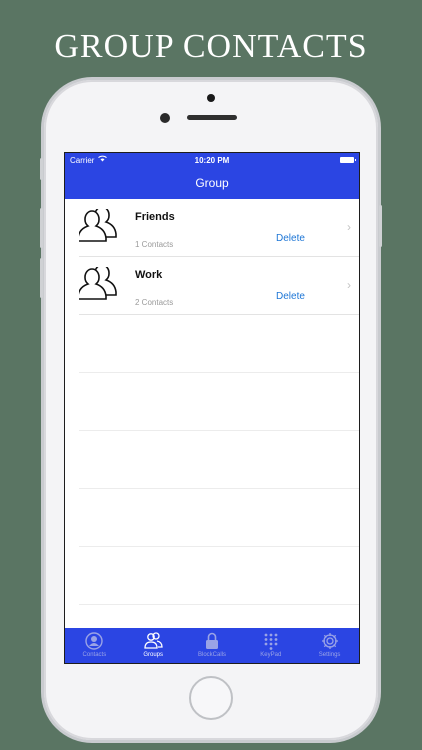  Describe the element at coordinates (218, 286) in the screenshot. I see `group-row-work: Work 2 Contacts Delete ›` at that location.